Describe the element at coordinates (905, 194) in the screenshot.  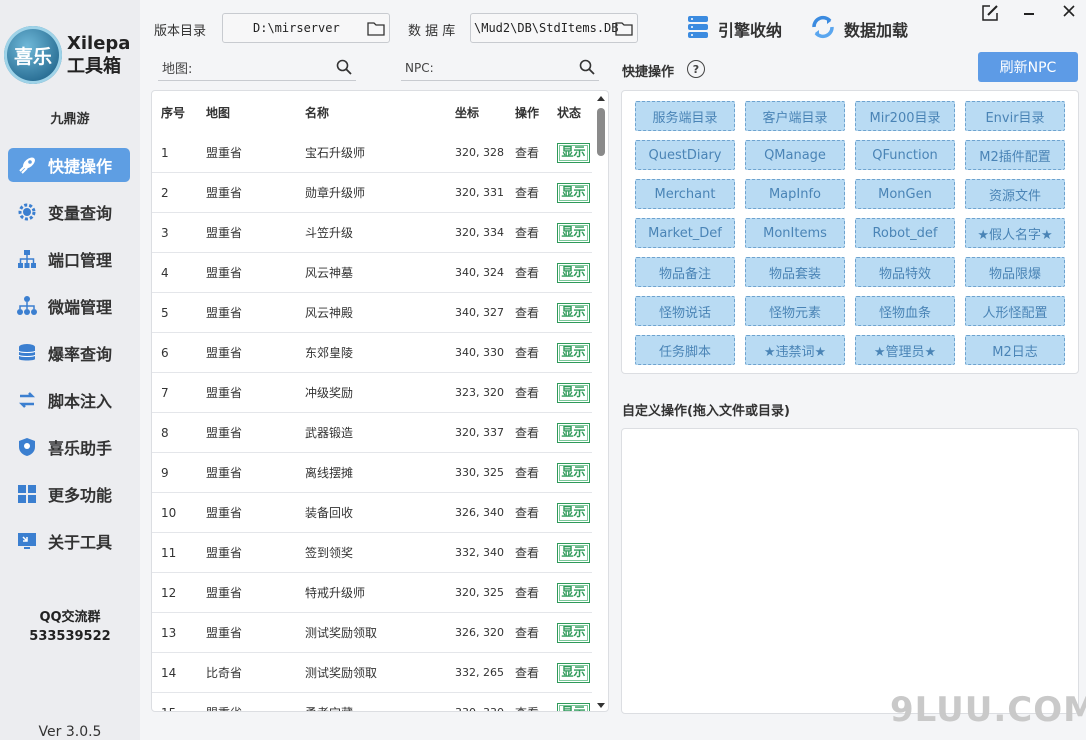
I see `quick-op-button: MonGen` at that location.